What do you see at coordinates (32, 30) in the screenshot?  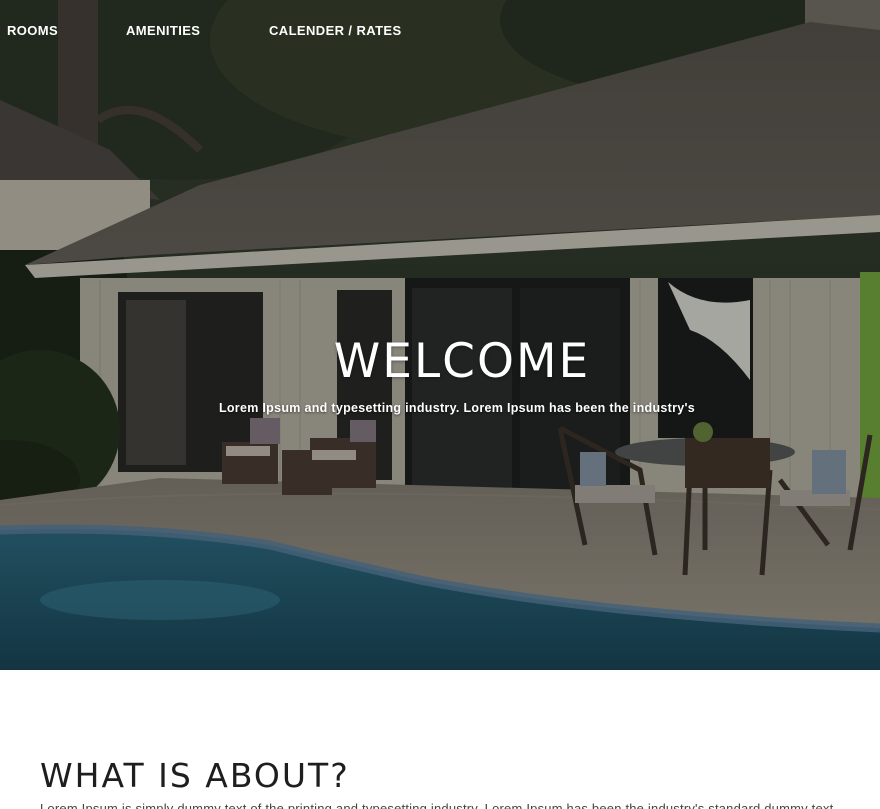 I see `nav-rooms-link: ROOMS` at bounding box center [32, 30].